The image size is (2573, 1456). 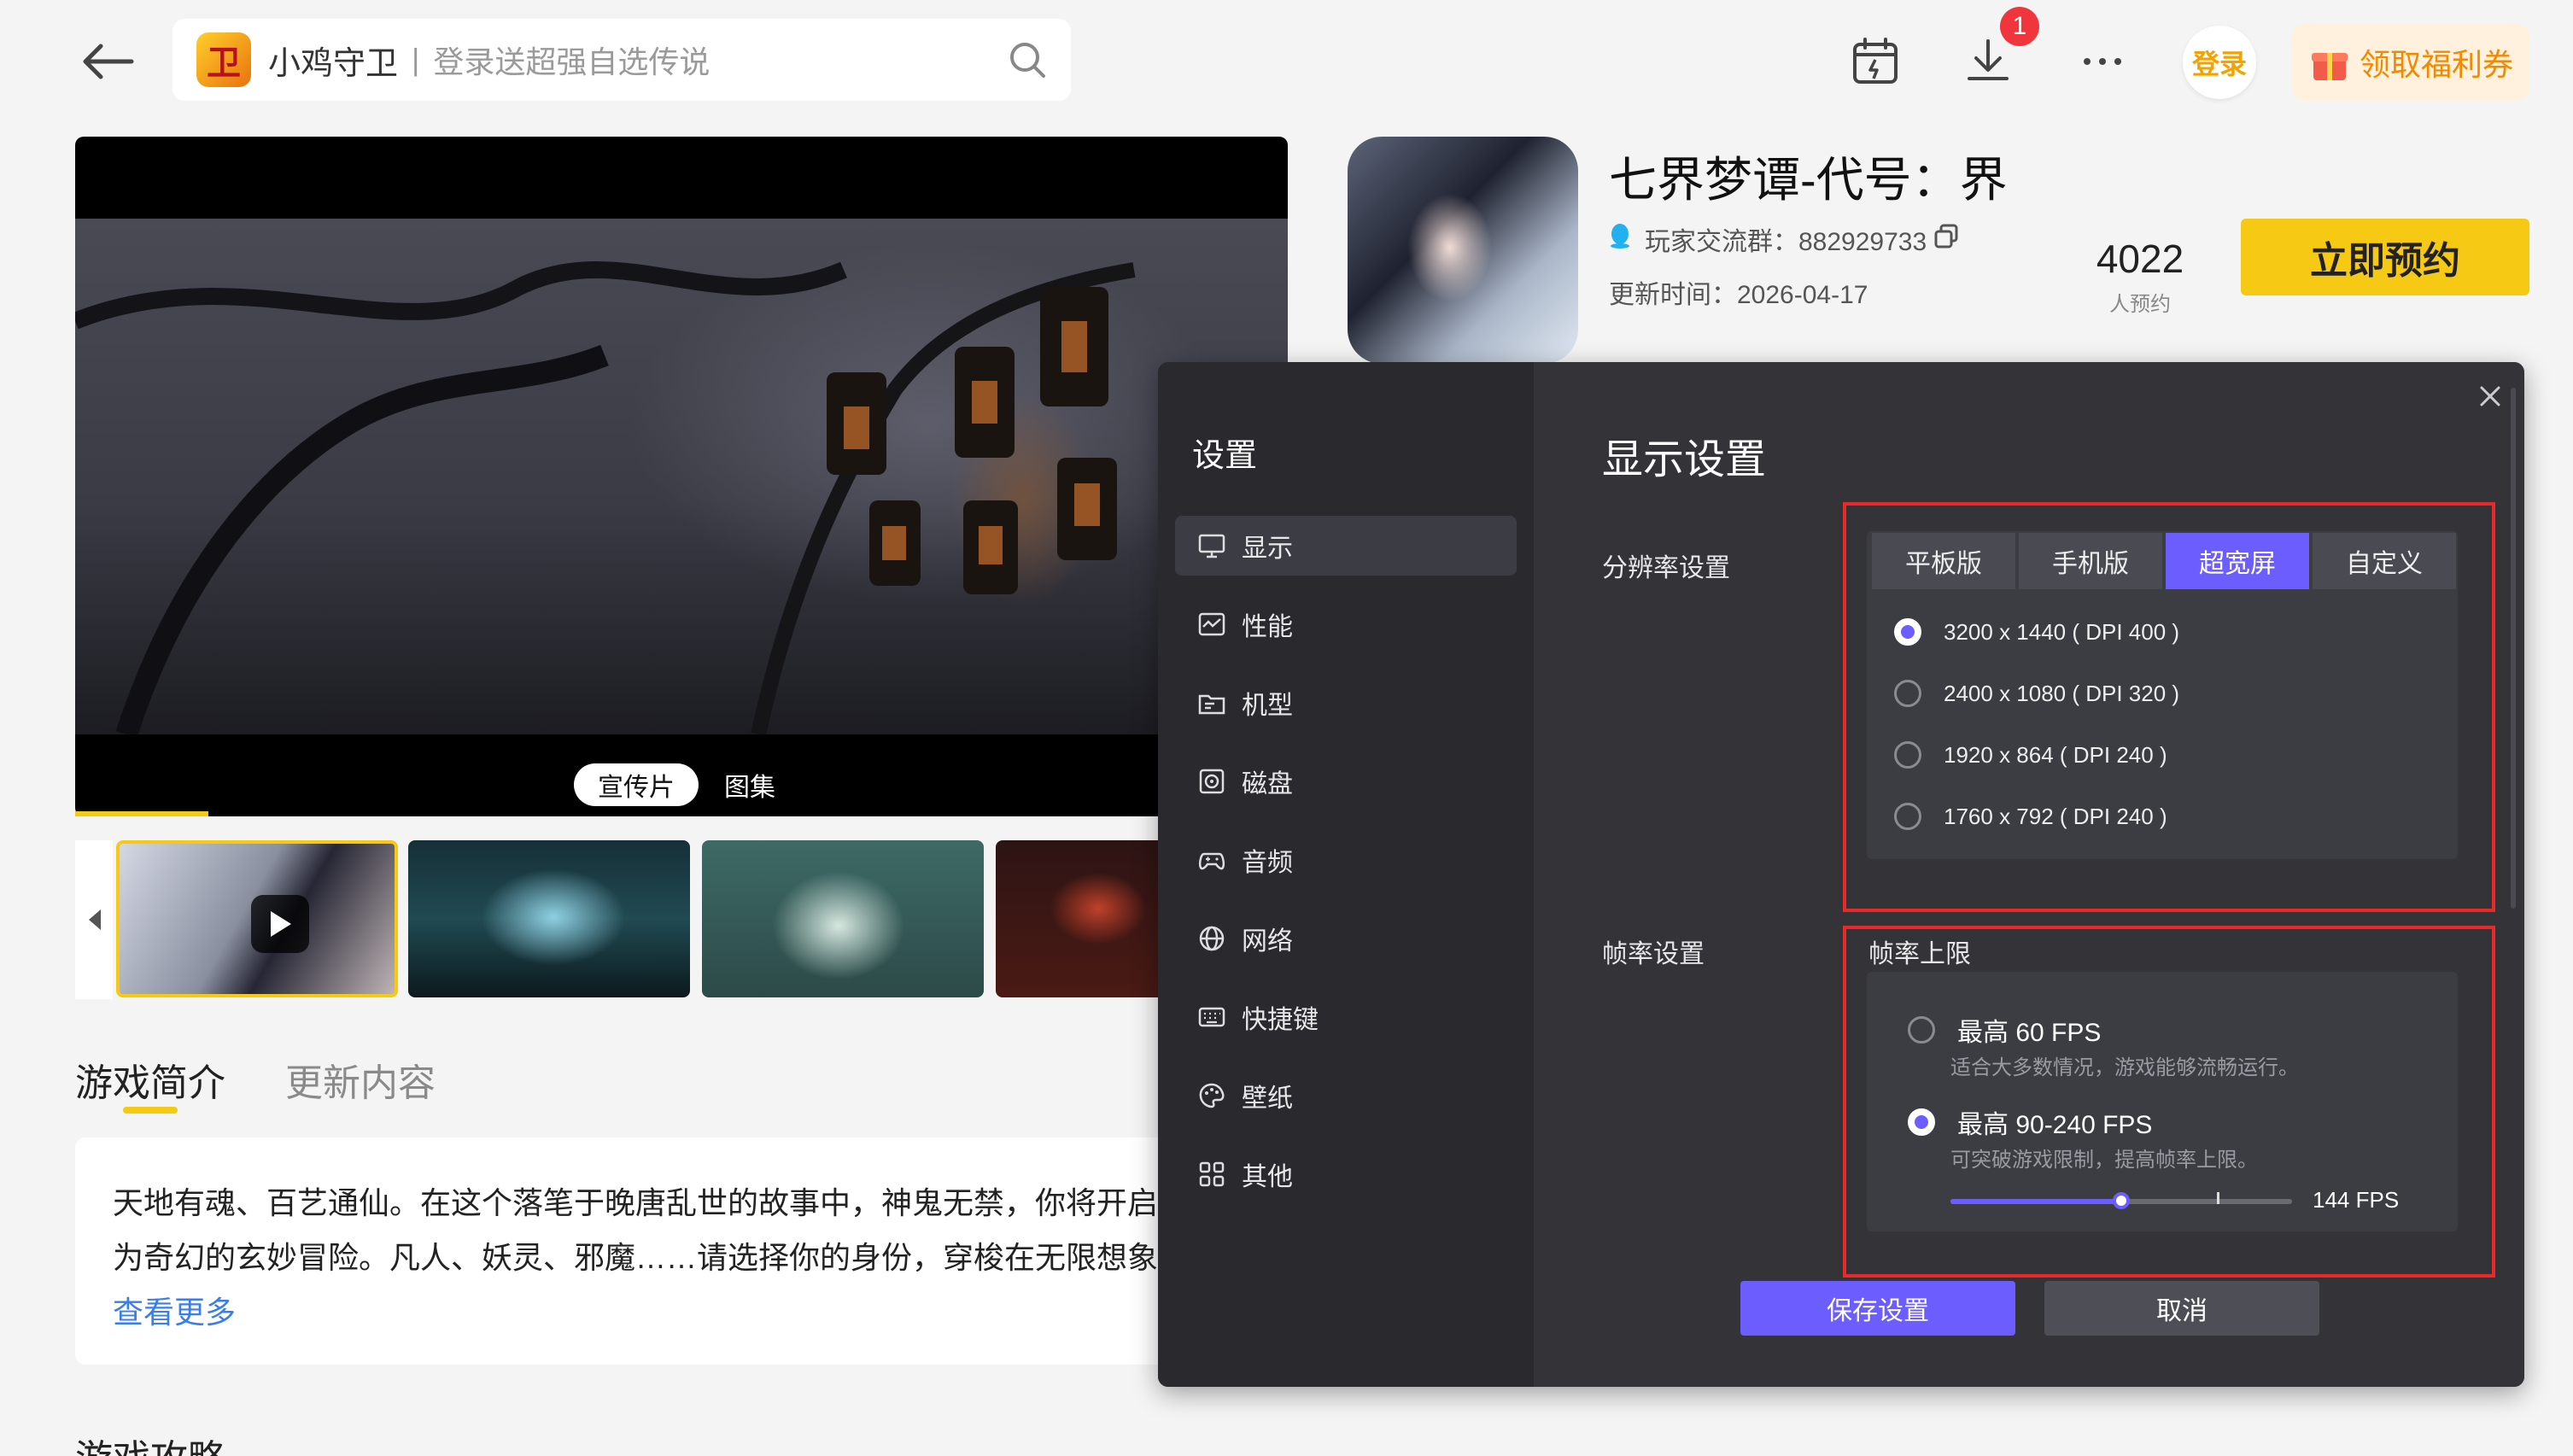 I want to click on tab-active-indicator, so click(x=150, y=1111).